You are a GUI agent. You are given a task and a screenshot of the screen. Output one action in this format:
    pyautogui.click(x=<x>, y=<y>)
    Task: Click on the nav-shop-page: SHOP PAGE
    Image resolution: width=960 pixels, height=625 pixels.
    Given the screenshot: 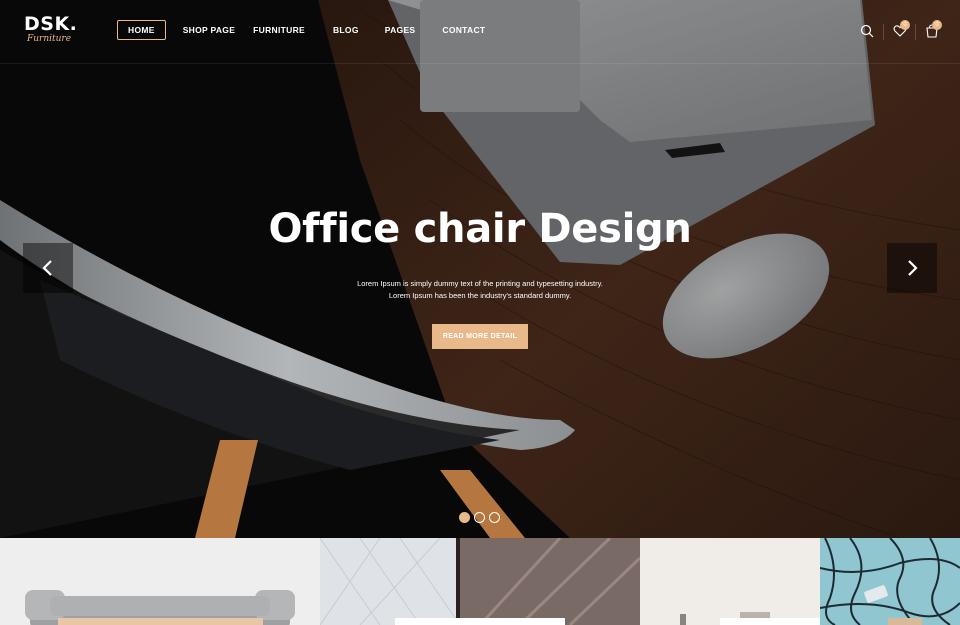 What is the action you would take?
    pyautogui.click(x=209, y=30)
    